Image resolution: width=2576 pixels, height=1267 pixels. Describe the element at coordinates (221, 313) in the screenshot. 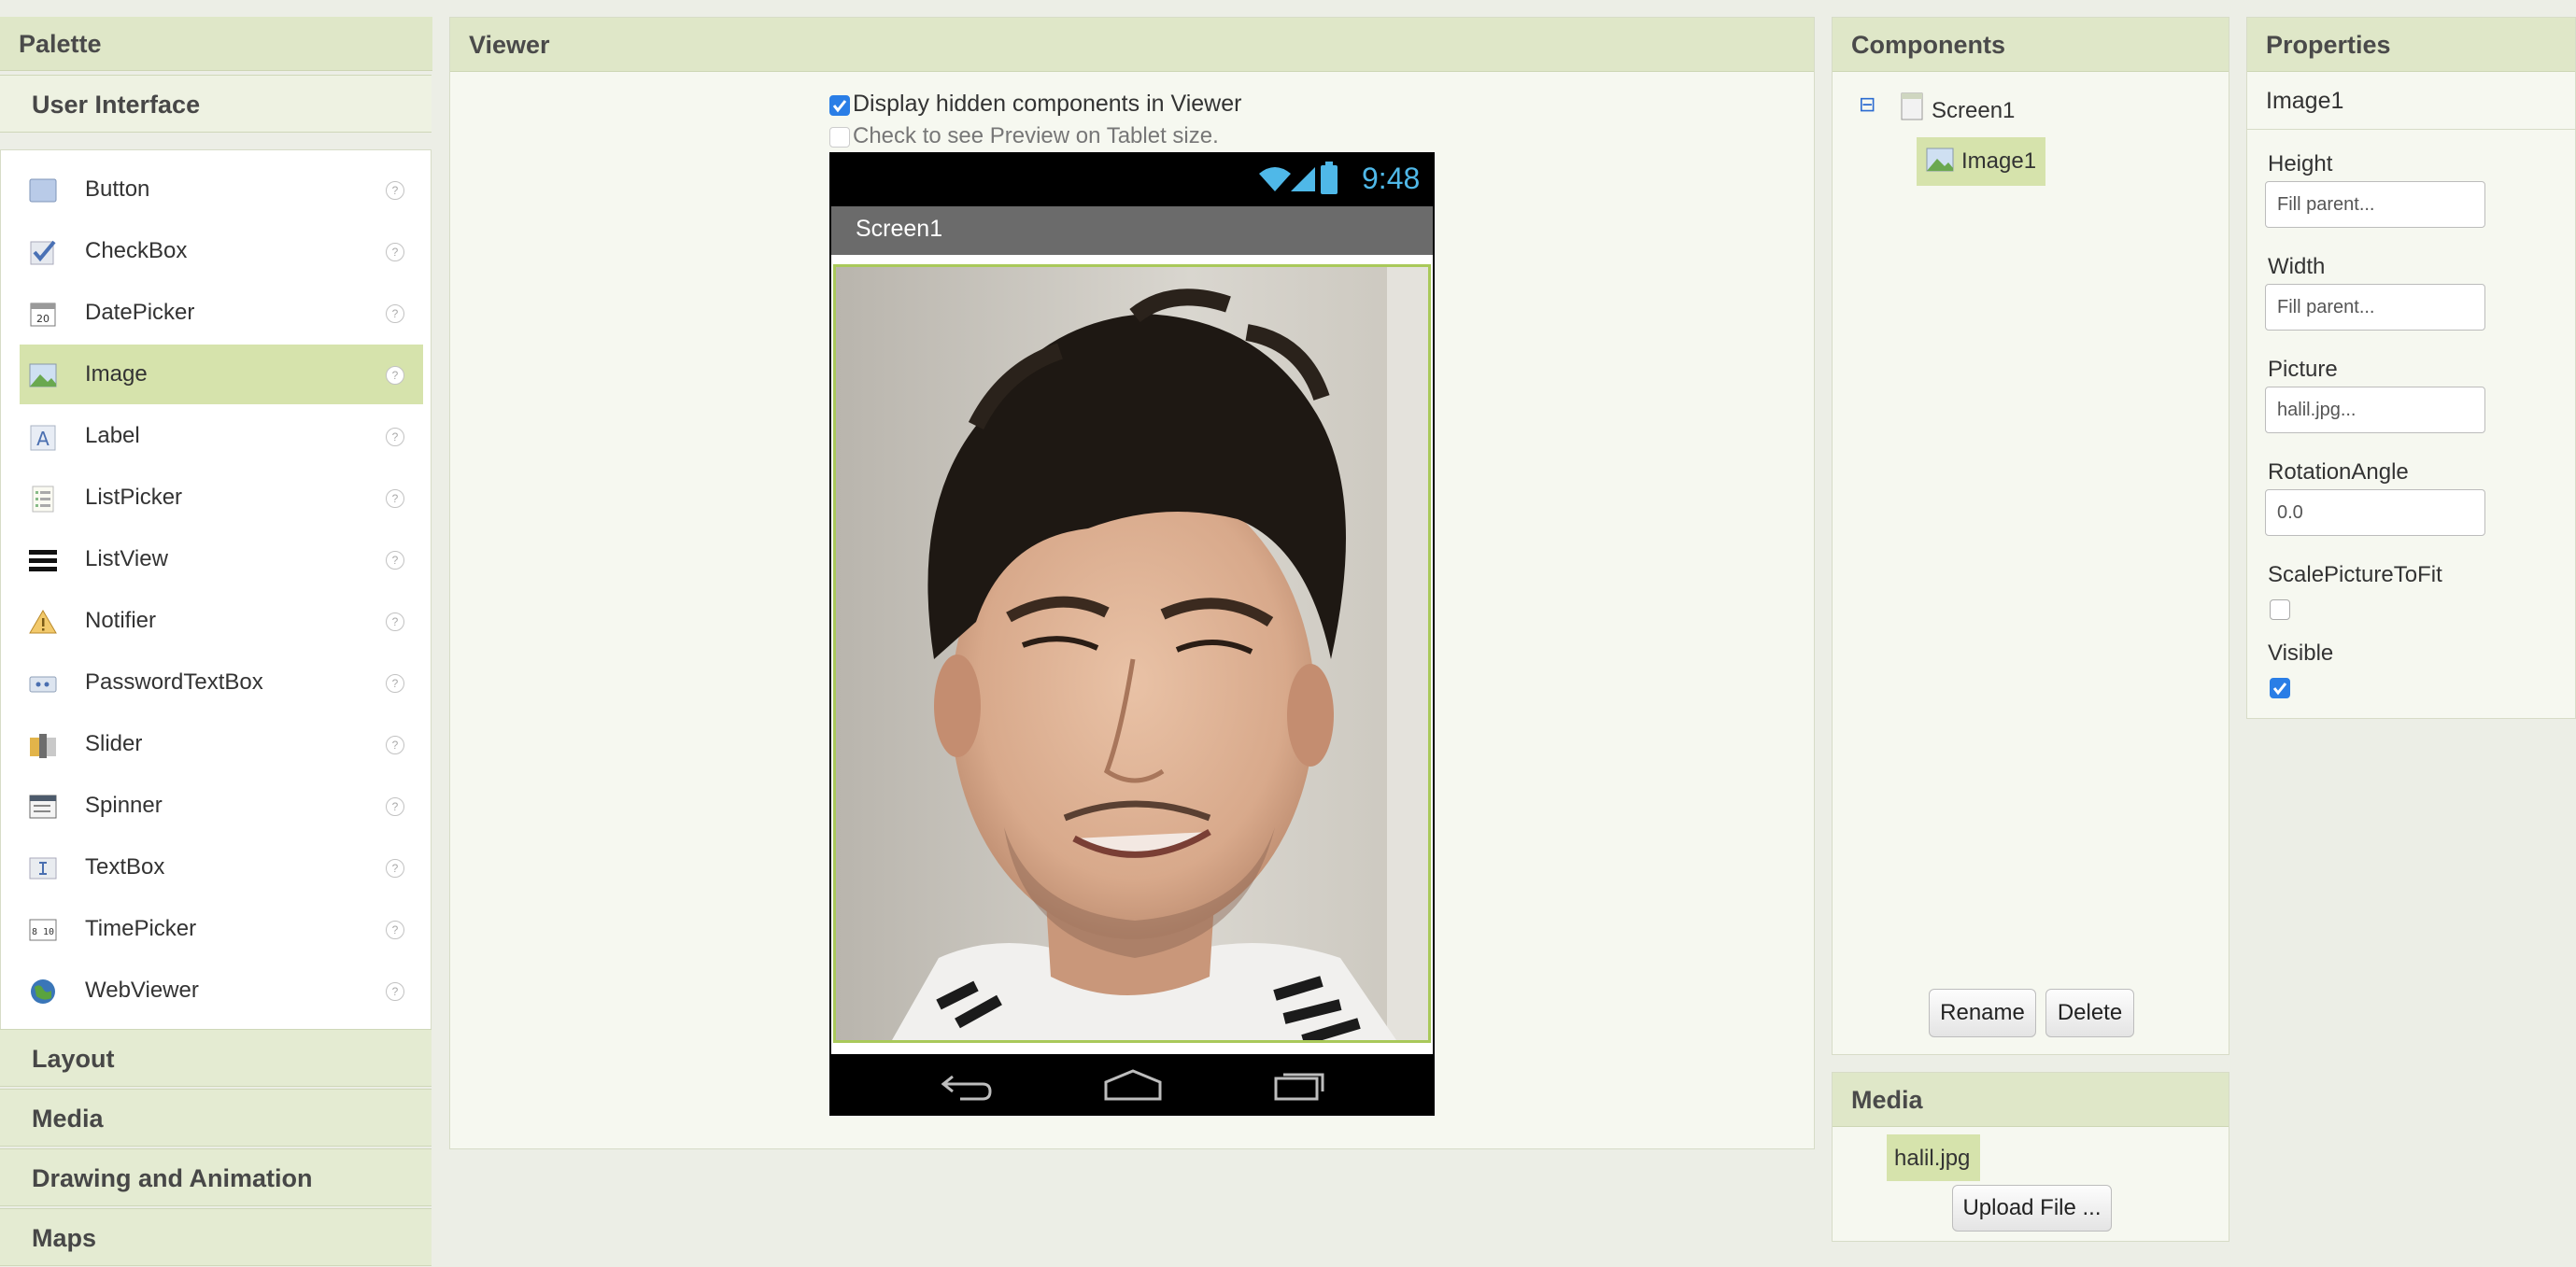

I see `palette-item-datepicker: 20 DatePicker ?` at that location.